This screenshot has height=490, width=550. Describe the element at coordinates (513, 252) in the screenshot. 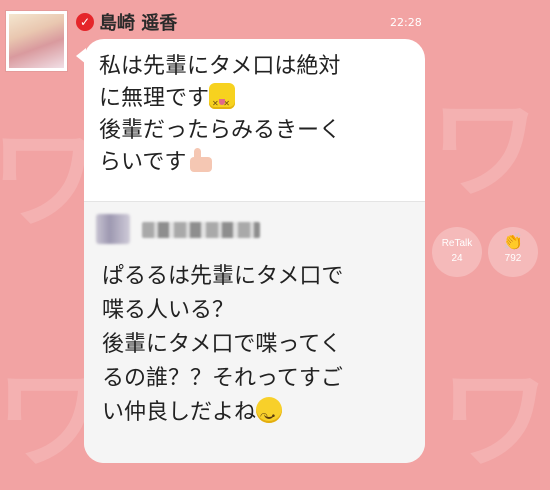

I see `clap-button: 👏 792` at that location.